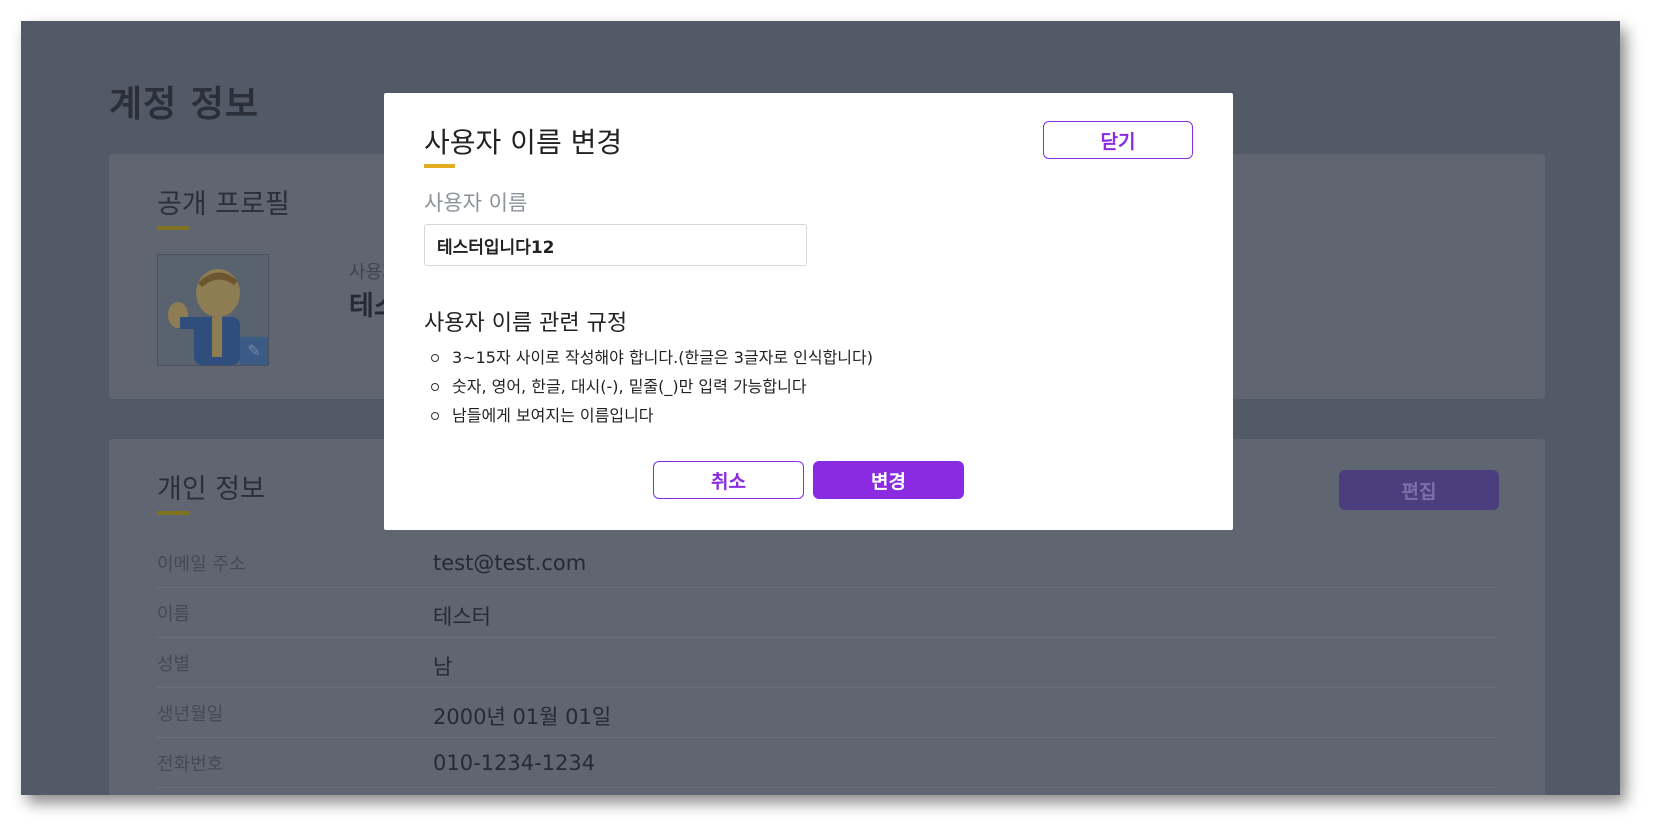  What do you see at coordinates (662, 357) in the screenshot?
I see `rule-text: 3~15자 사이로 작성해야 합니다.(한글은 3글자로 인식합니다)` at bounding box center [662, 357].